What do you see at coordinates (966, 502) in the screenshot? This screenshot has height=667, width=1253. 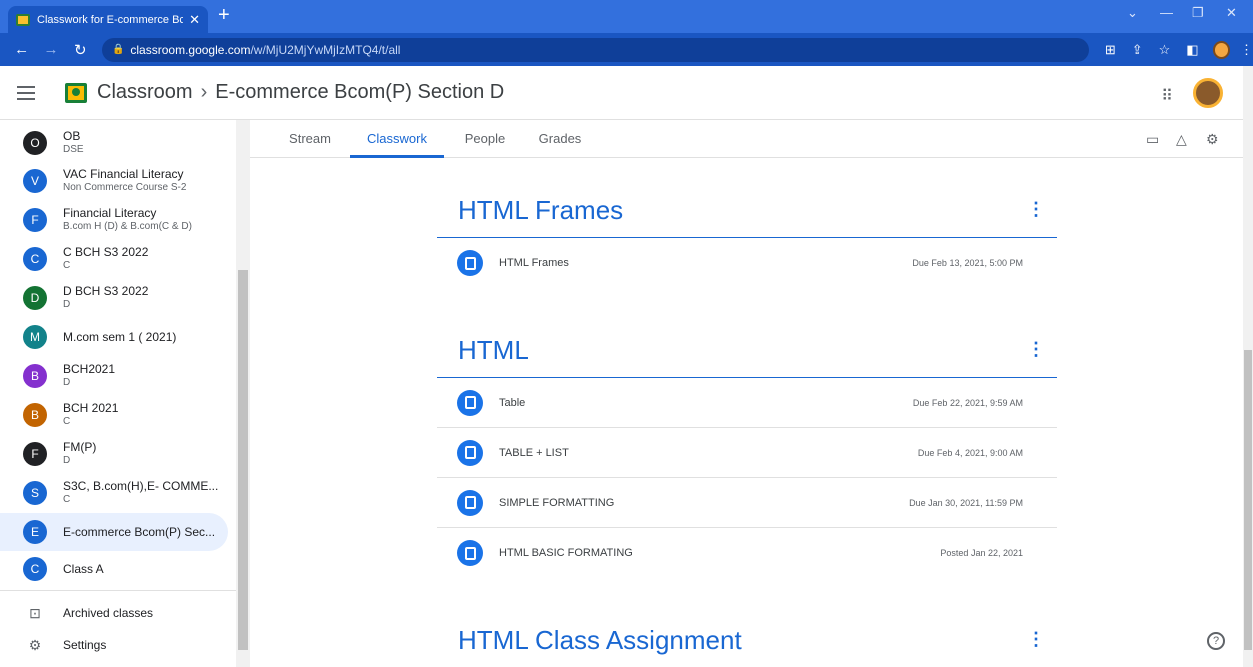 I see `assignment-due-date: Due Jan 30, 2021, 11:59 PM` at bounding box center [966, 502].